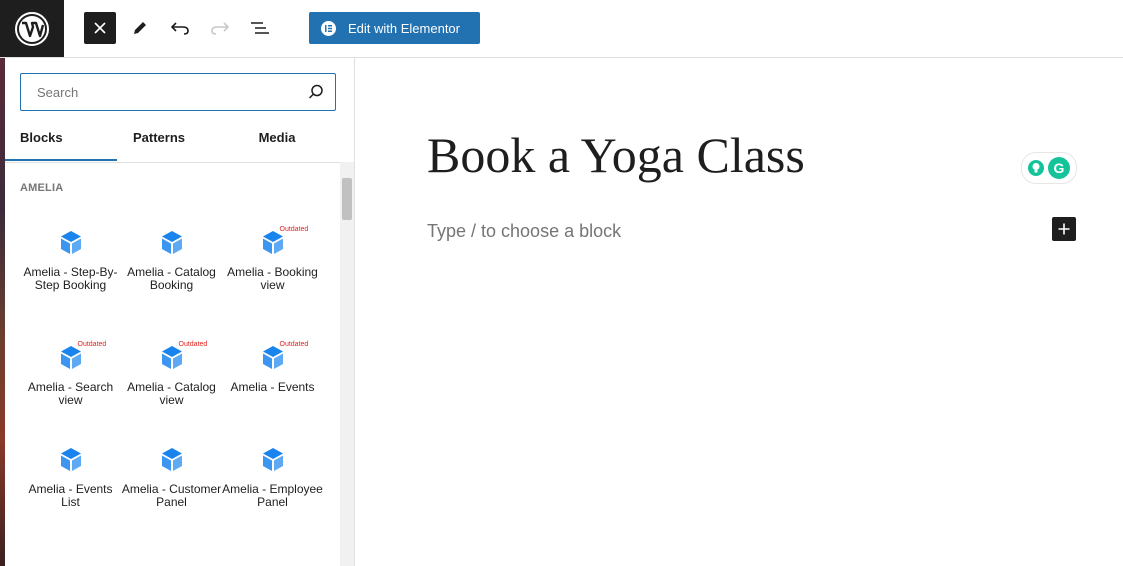  I want to click on elementor-button-label: Edit with Elementor, so click(404, 28).